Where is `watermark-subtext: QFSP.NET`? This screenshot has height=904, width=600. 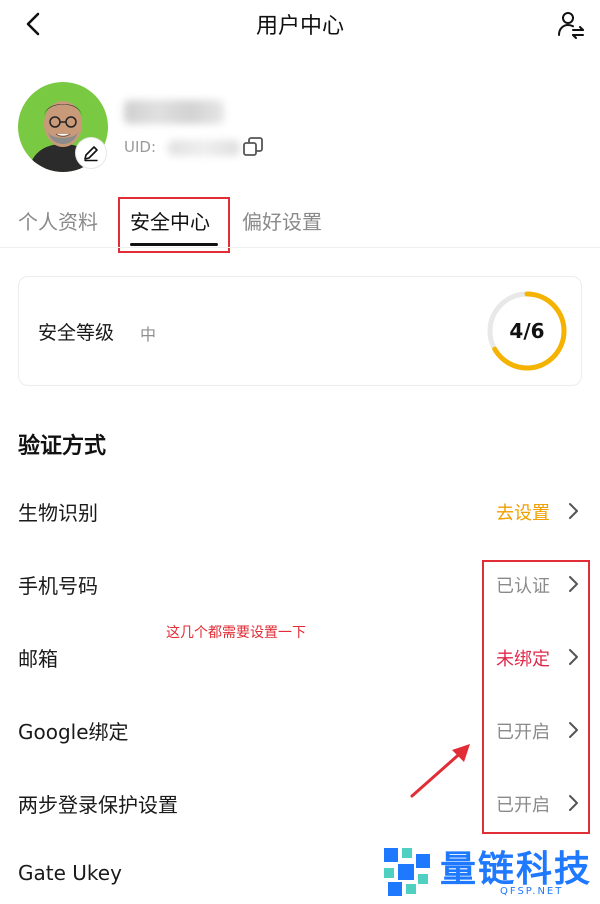 watermark-subtext: QFSP.NET is located at coordinates (532, 891).